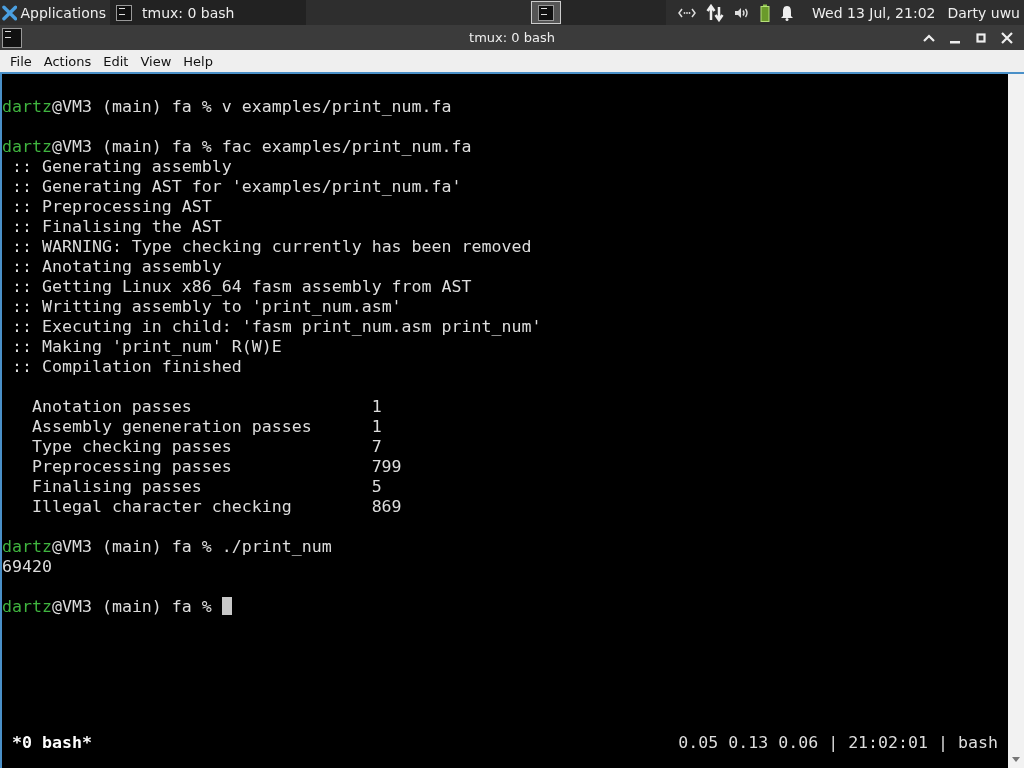 The image size is (1024, 768). What do you see at coordinates (765, 12) in the screenshot?
I see `battery-icon` at bounding box center [765, 12].